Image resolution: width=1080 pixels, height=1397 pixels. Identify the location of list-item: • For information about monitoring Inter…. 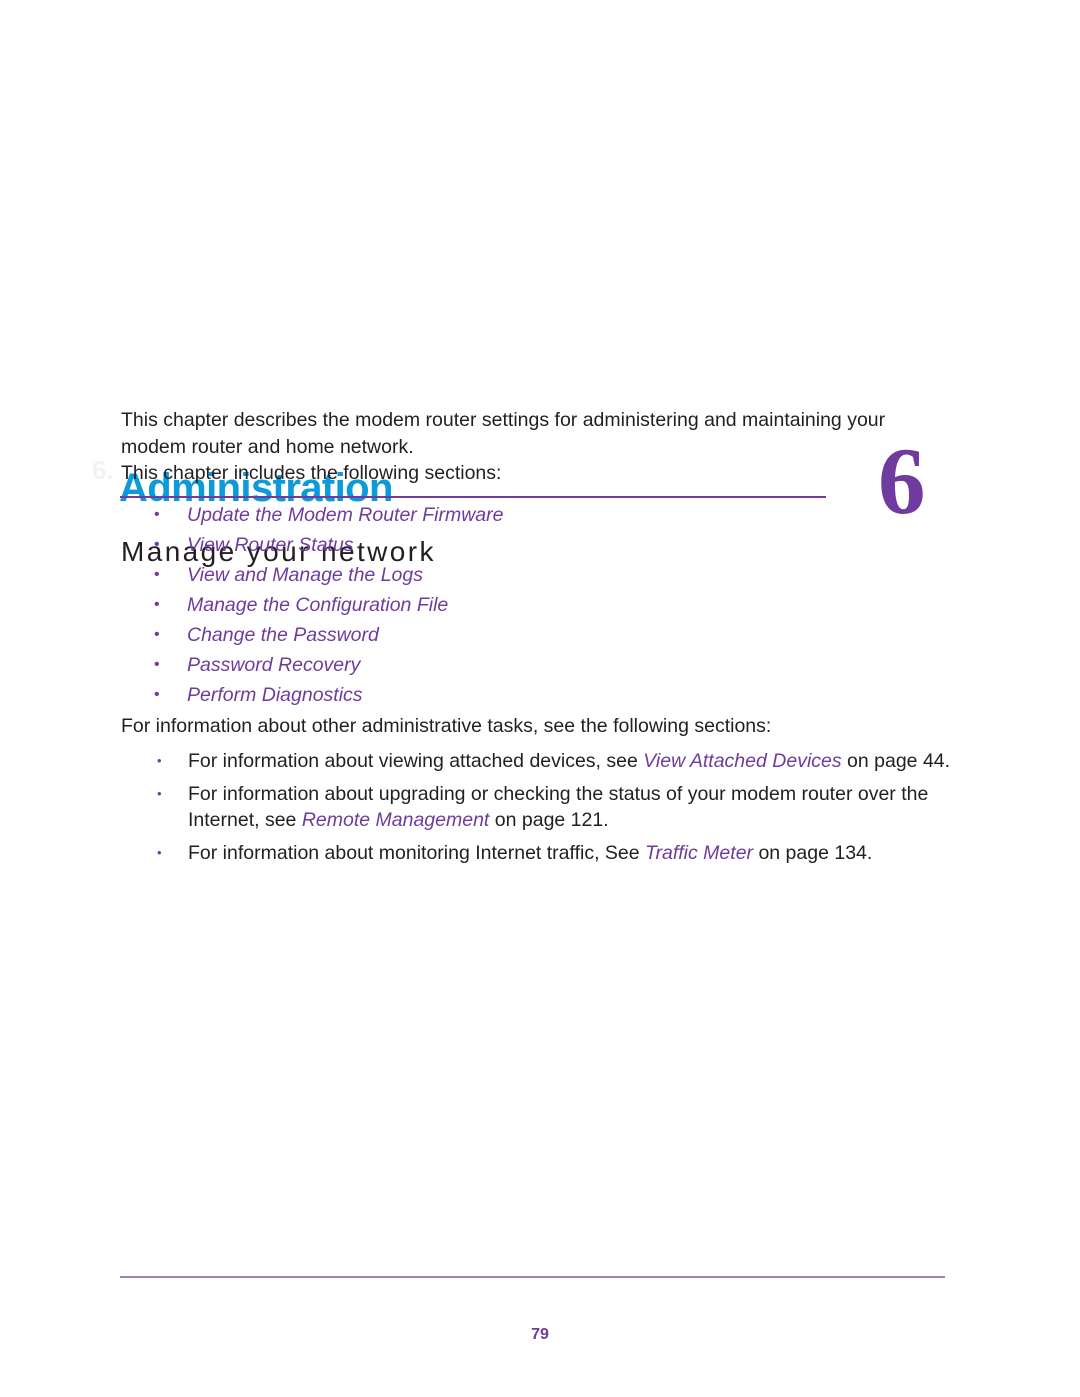
(541, 853).